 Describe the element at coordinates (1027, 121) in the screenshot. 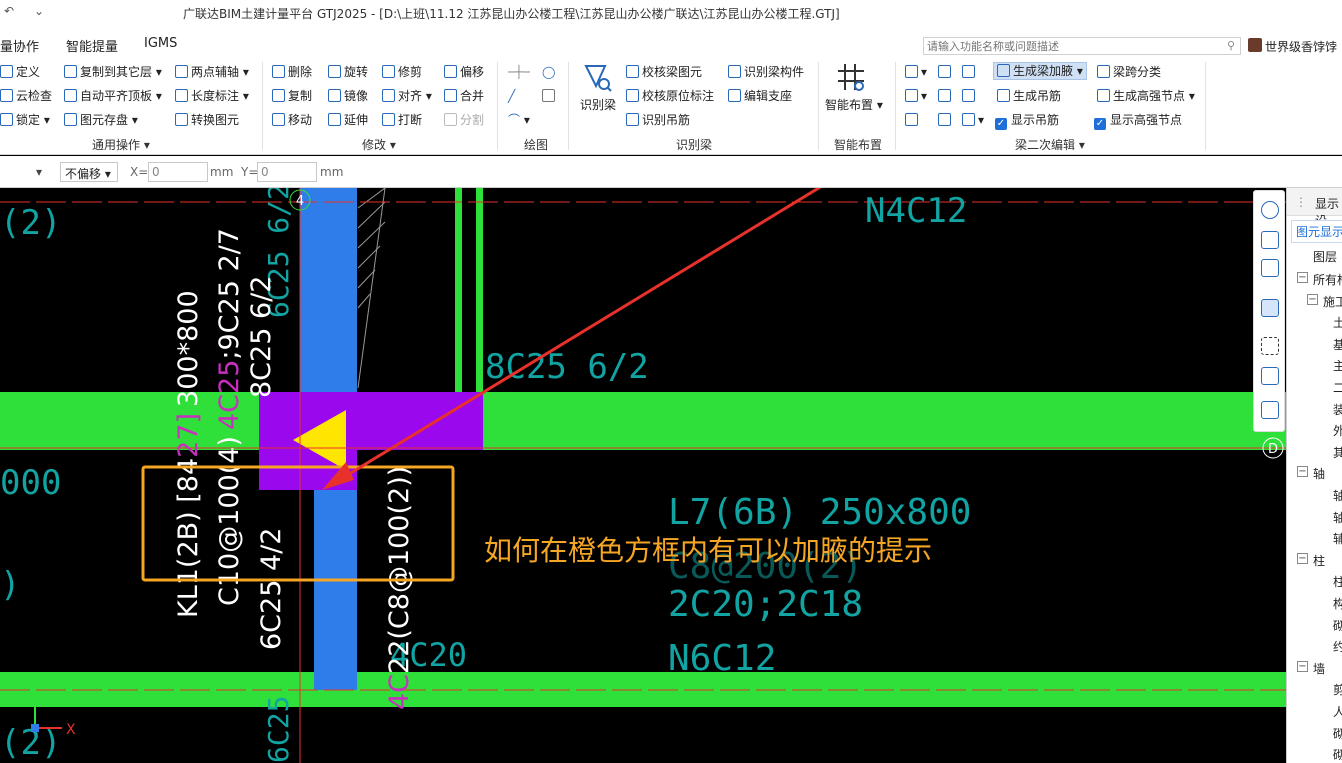

I see `show-hanger-checkbox: ✓ 显示吊筋` at that location.